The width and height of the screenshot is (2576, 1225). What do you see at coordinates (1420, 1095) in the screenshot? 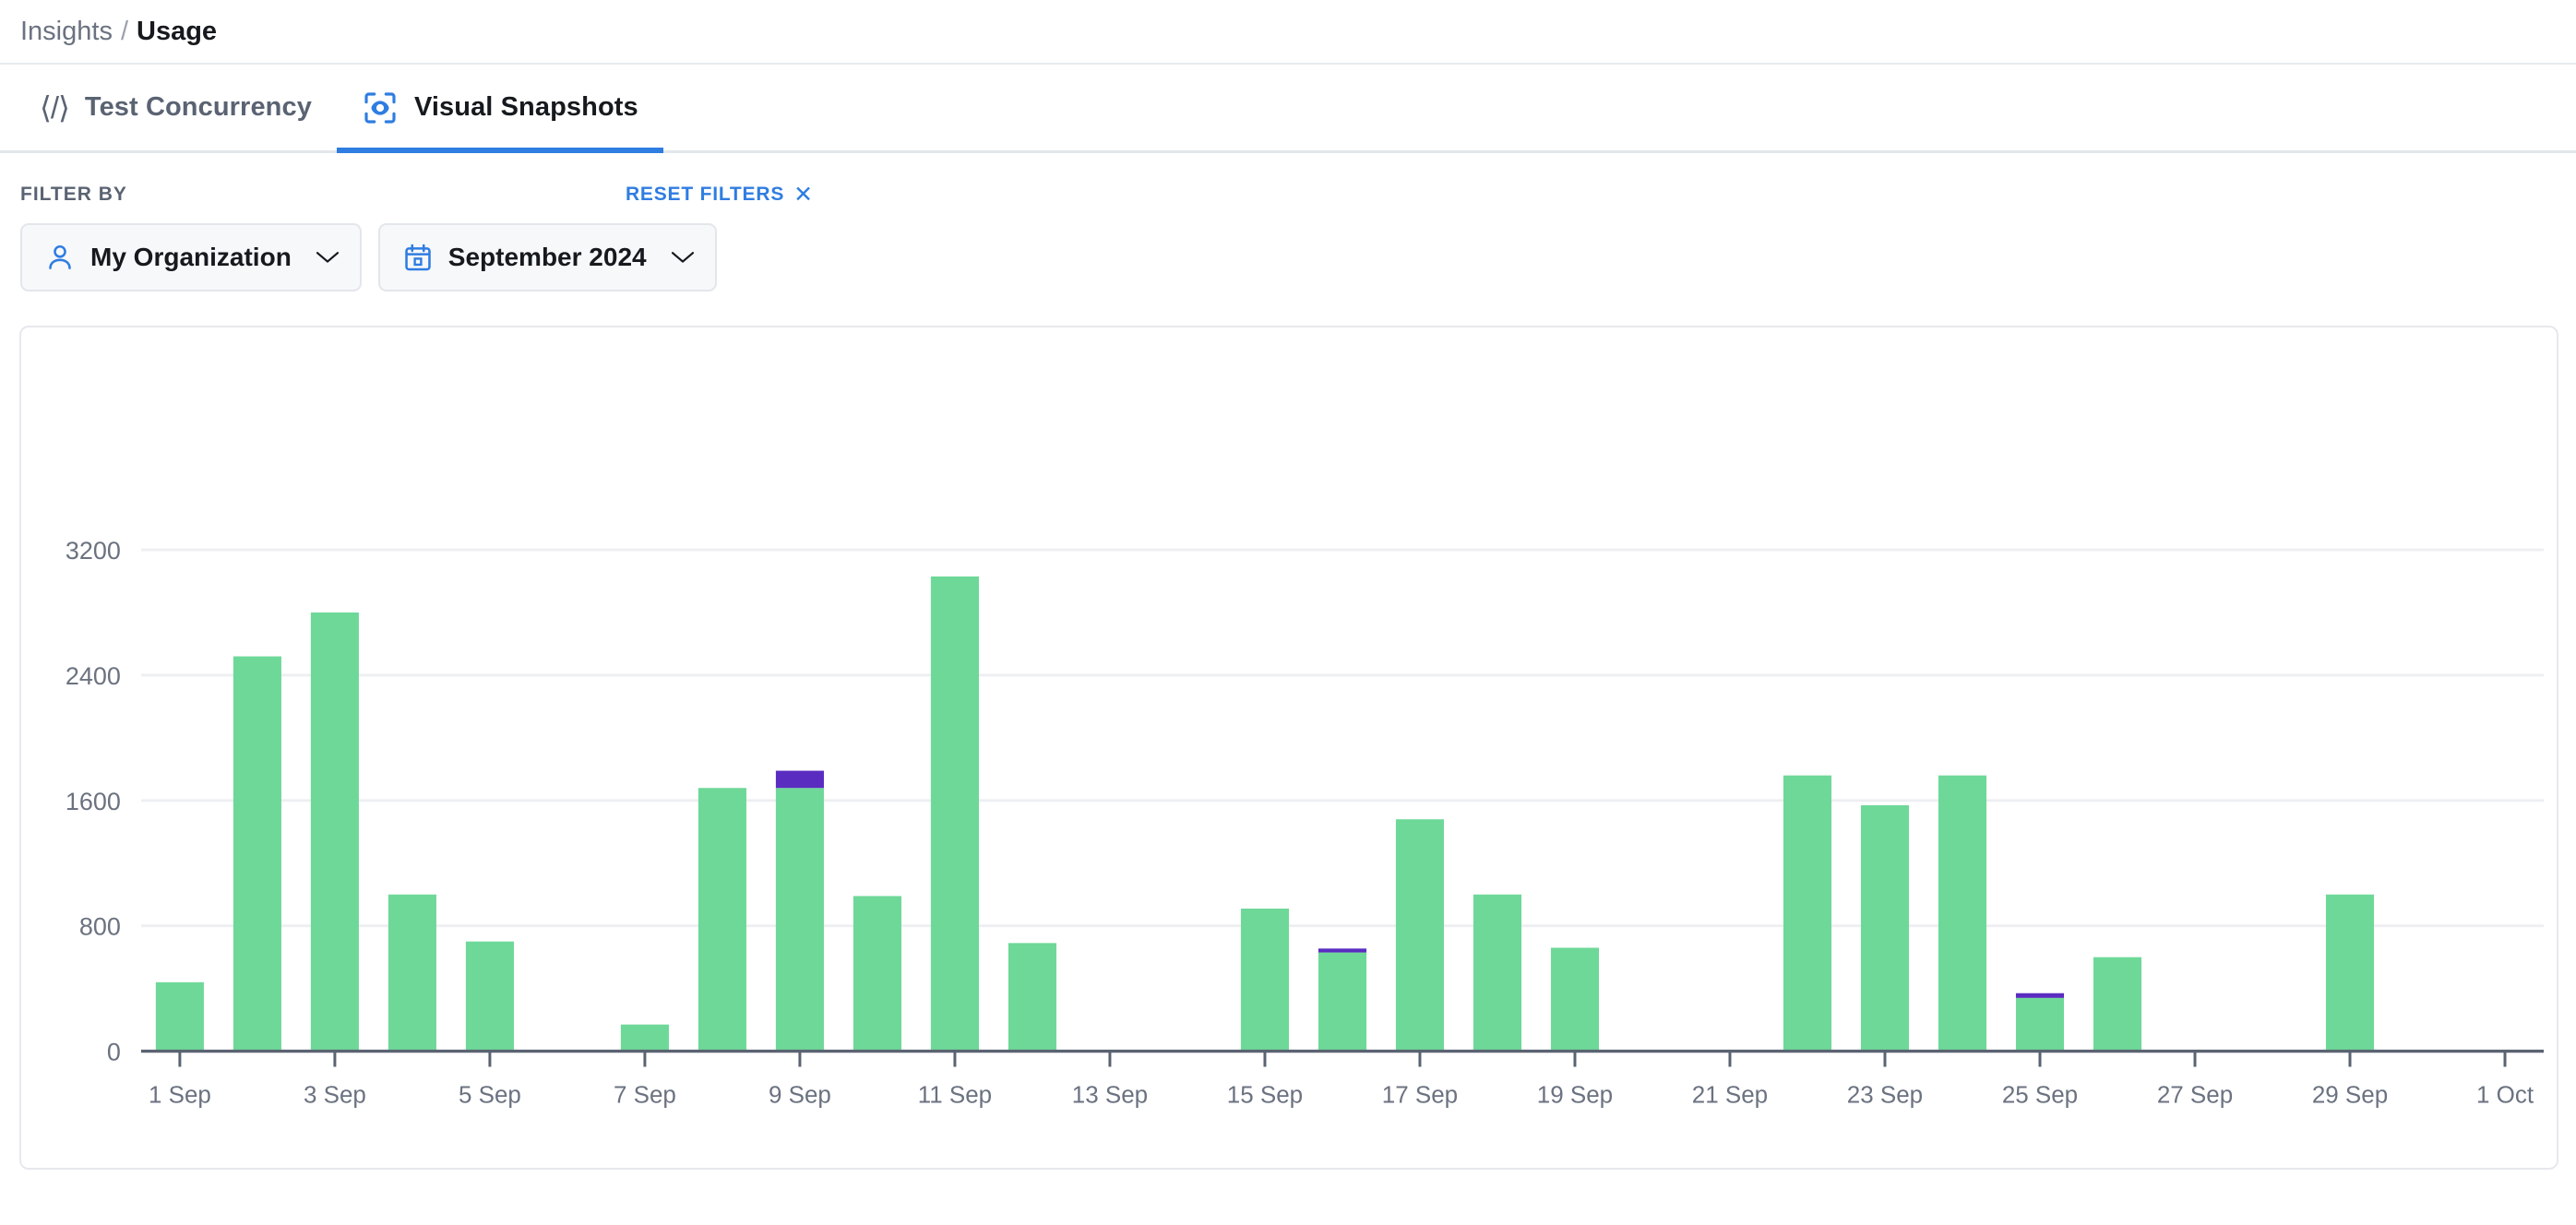
I see `x-tick-label: 17 Sep` at bounding box center [1420, 1095].